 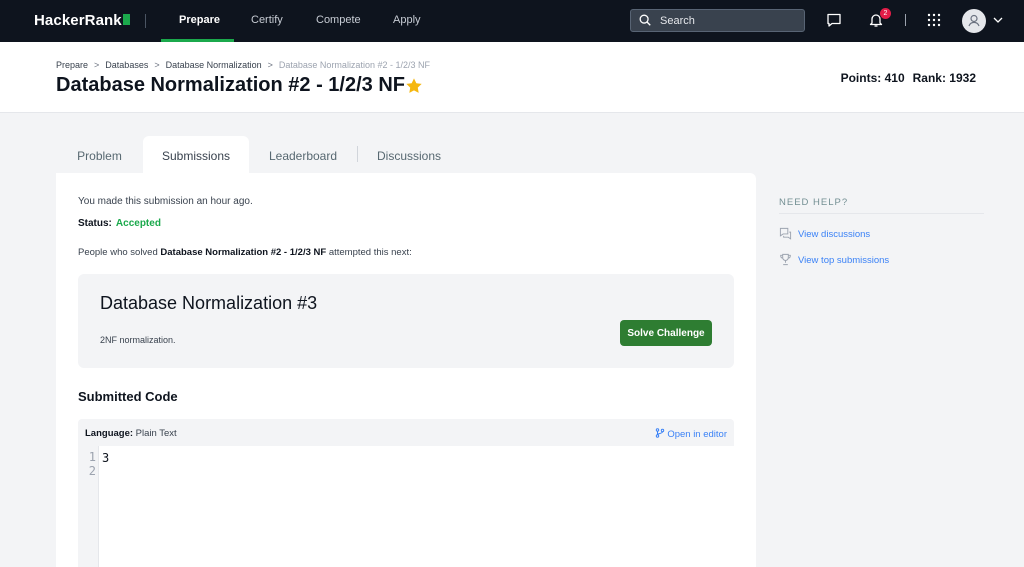 What do you see at coordinates (908, 78) in the screenshot?
I see `user-stats: Points: 410 Rank: 1932` at bounding box center [908, 78].